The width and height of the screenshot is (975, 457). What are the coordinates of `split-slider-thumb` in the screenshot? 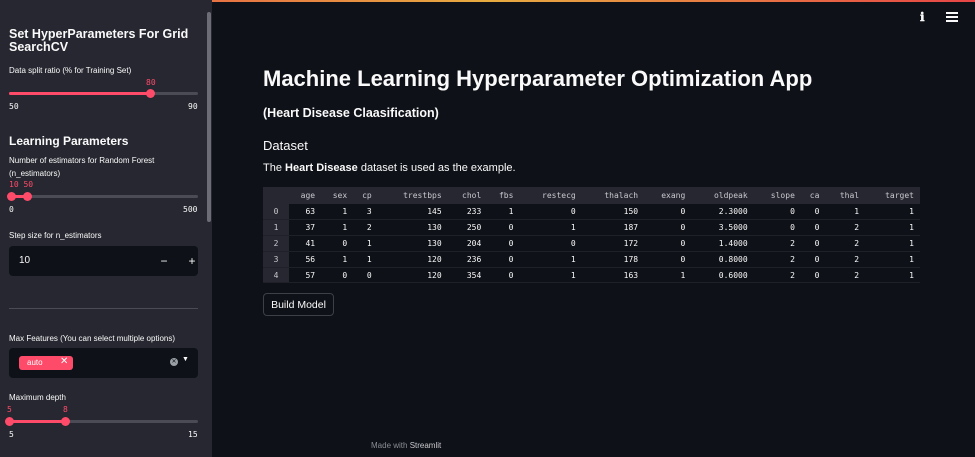 It's located at (150, 93).